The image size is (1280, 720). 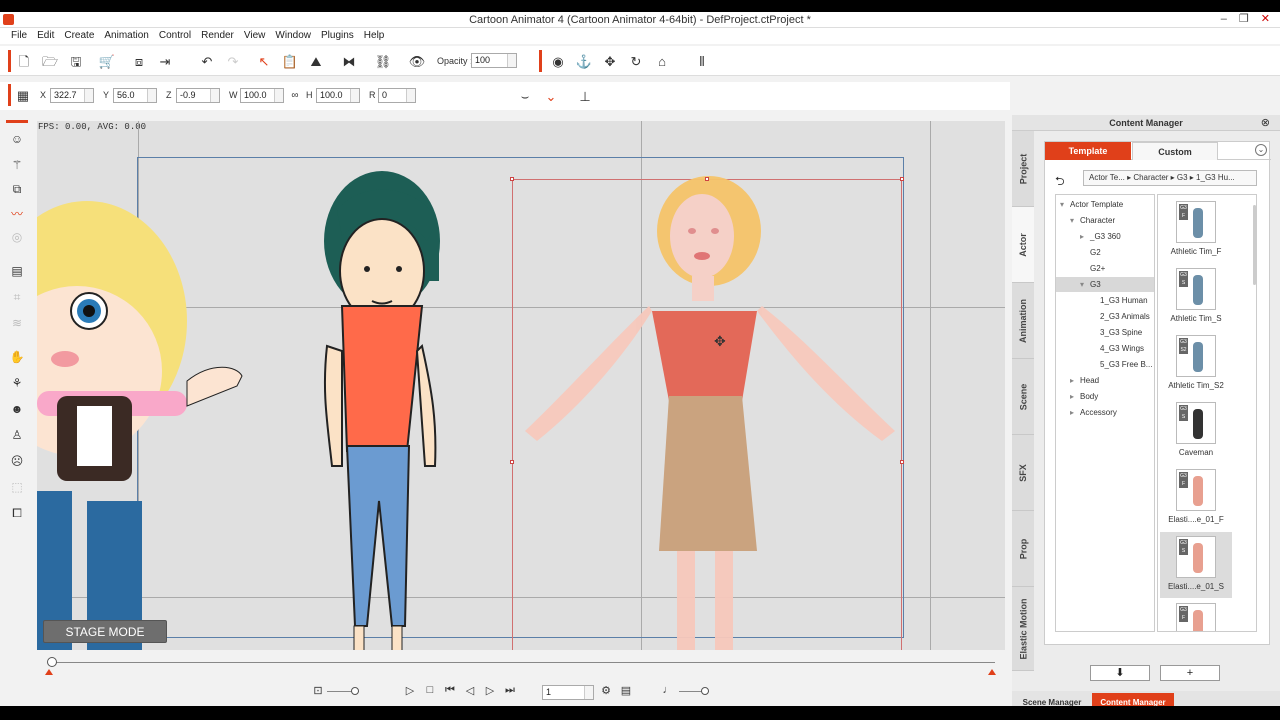 I want to click on opacity-input: 100, so click(x=494, y=60).